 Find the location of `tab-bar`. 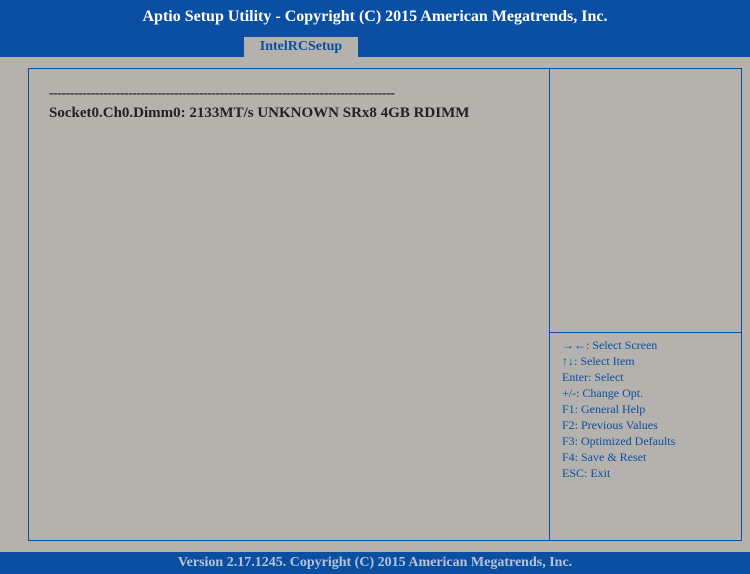

tab-bar is located at coordinates (375, 45).